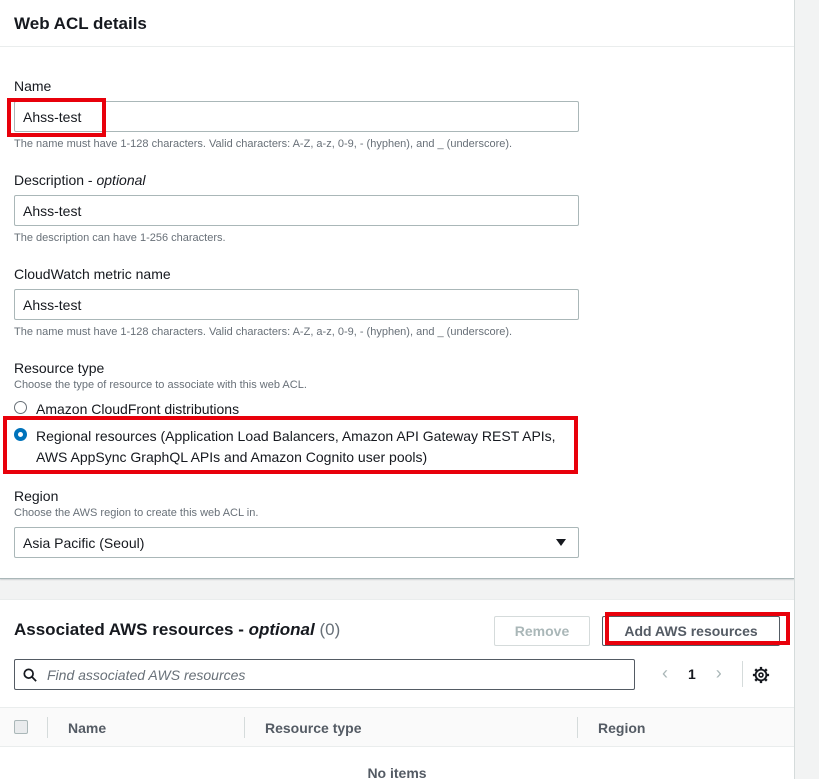  Describe the element at coordinates (742, 674) in the screenshot. I see `pager-divider` at that location.